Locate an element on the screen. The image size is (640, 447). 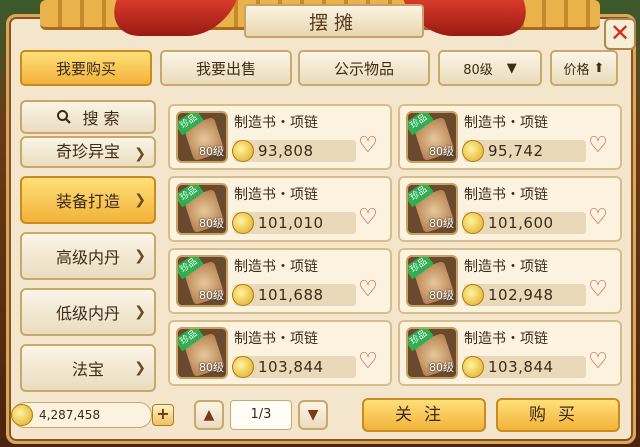
sidebar-item-label: 奇珍异宝 is located at coordinates (87, 151).